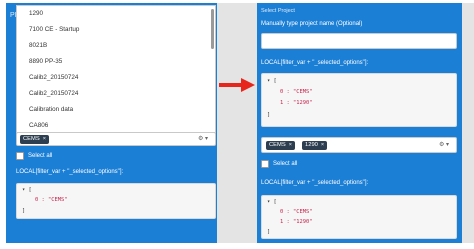 This screenshot has width=474, height=249. I want to click on panel-header: Select Project, so click(278, 11).